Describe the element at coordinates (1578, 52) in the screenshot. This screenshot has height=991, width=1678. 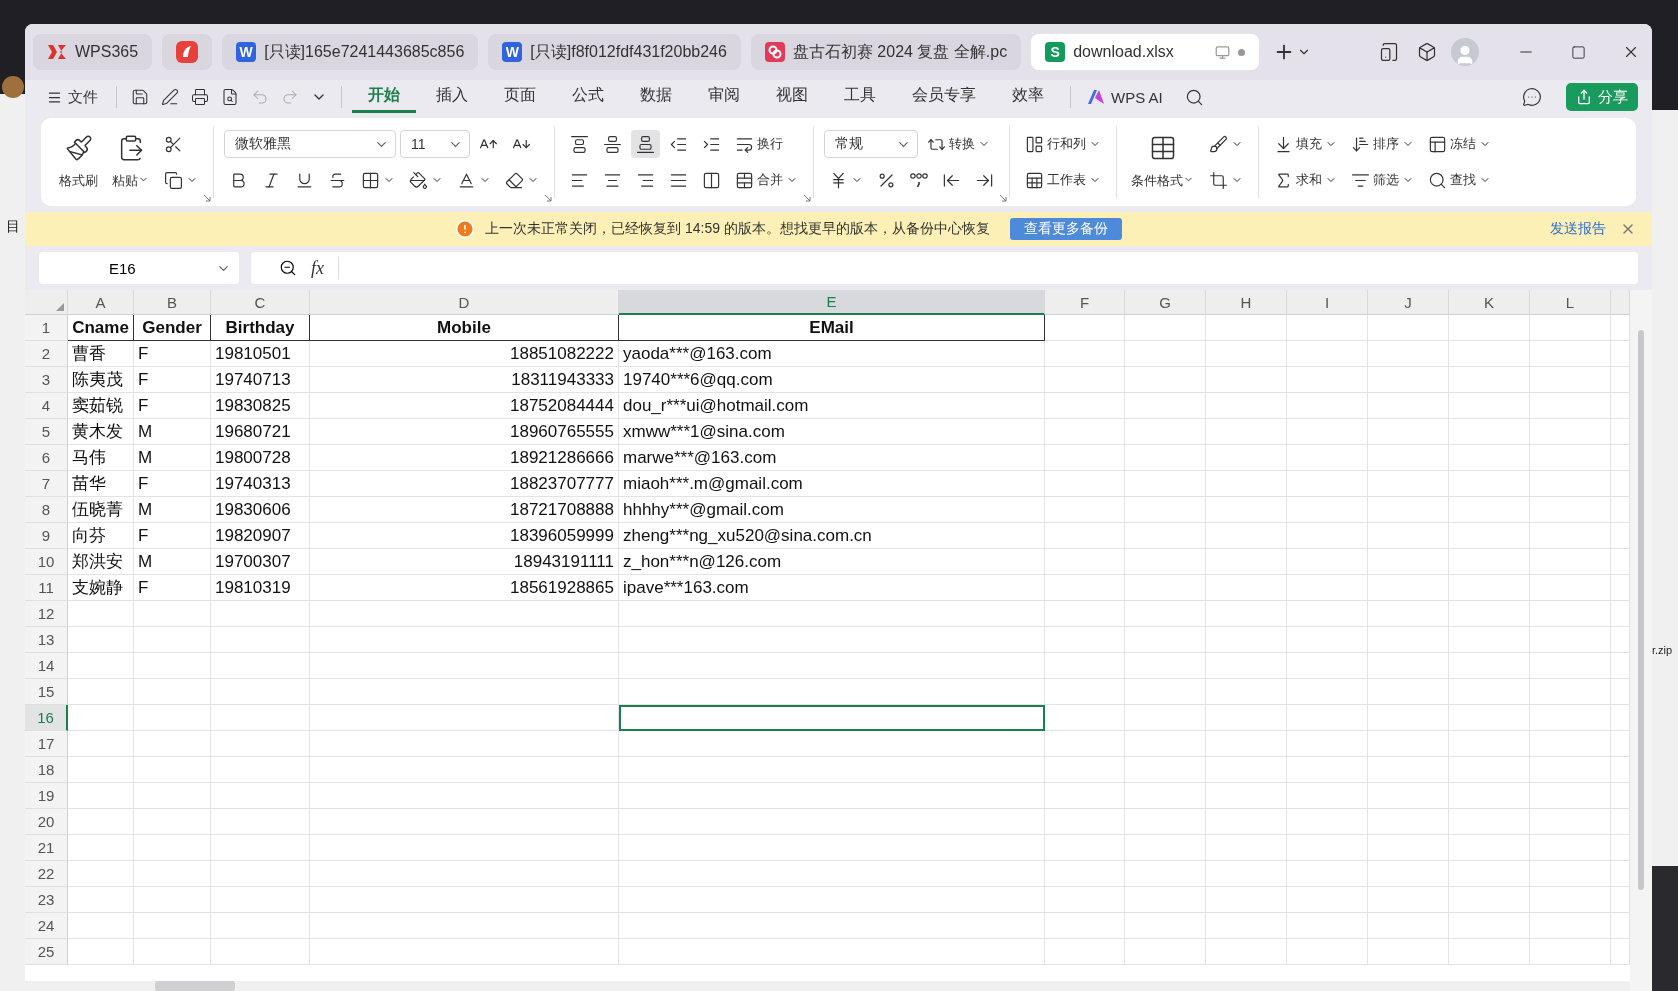
I see `maximize-icon` at that location.